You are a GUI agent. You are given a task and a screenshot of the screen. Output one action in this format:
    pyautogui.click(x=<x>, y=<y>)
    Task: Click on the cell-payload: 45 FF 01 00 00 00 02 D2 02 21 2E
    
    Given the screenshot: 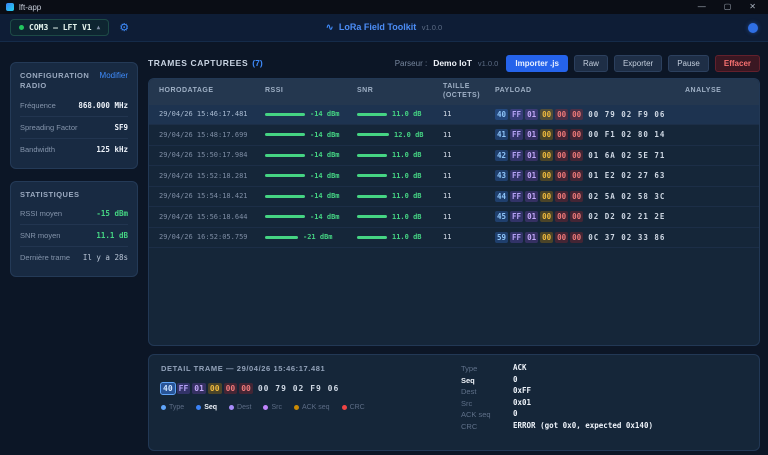 What is the action you would take?
    pyautogui.click(x=590, y=217)
    